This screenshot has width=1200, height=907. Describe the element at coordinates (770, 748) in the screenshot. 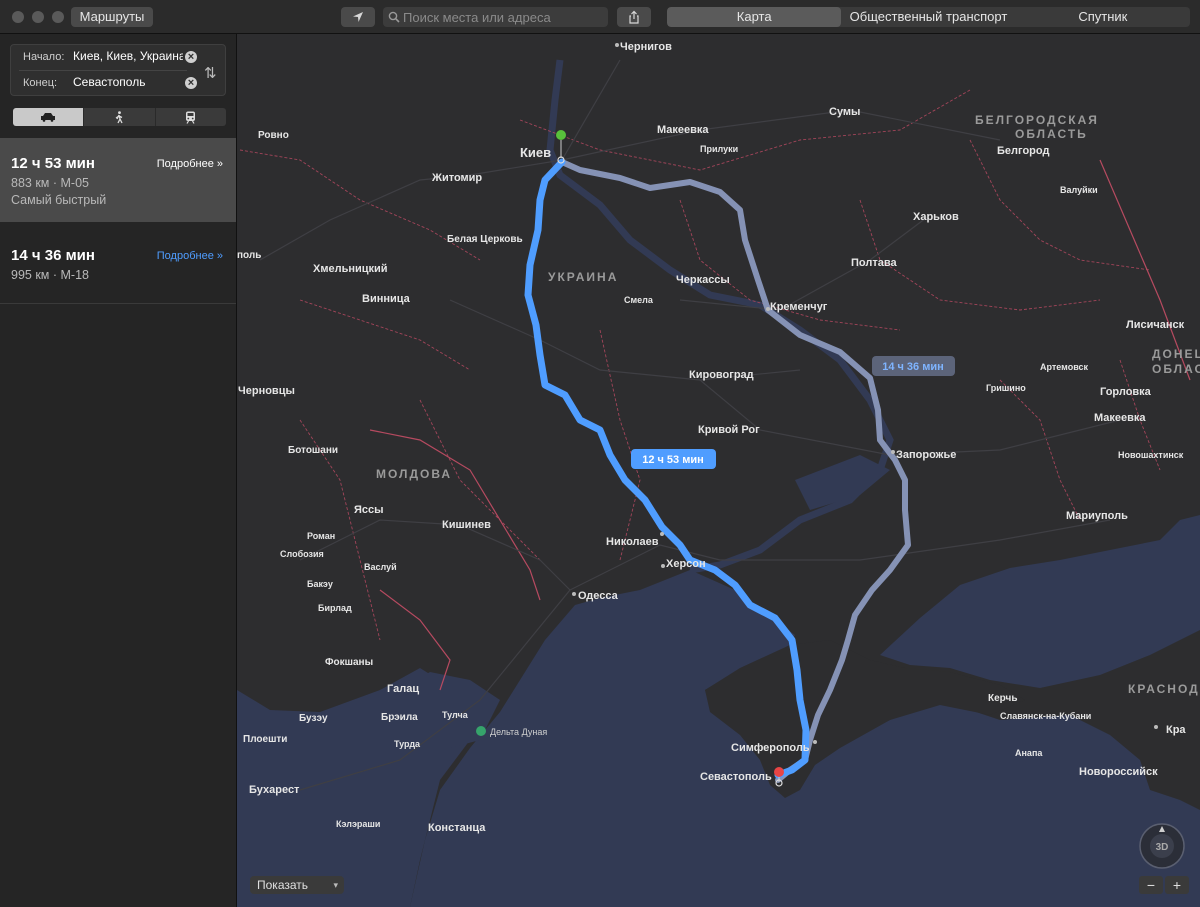

I see `city-label: Симферополь` at that location.